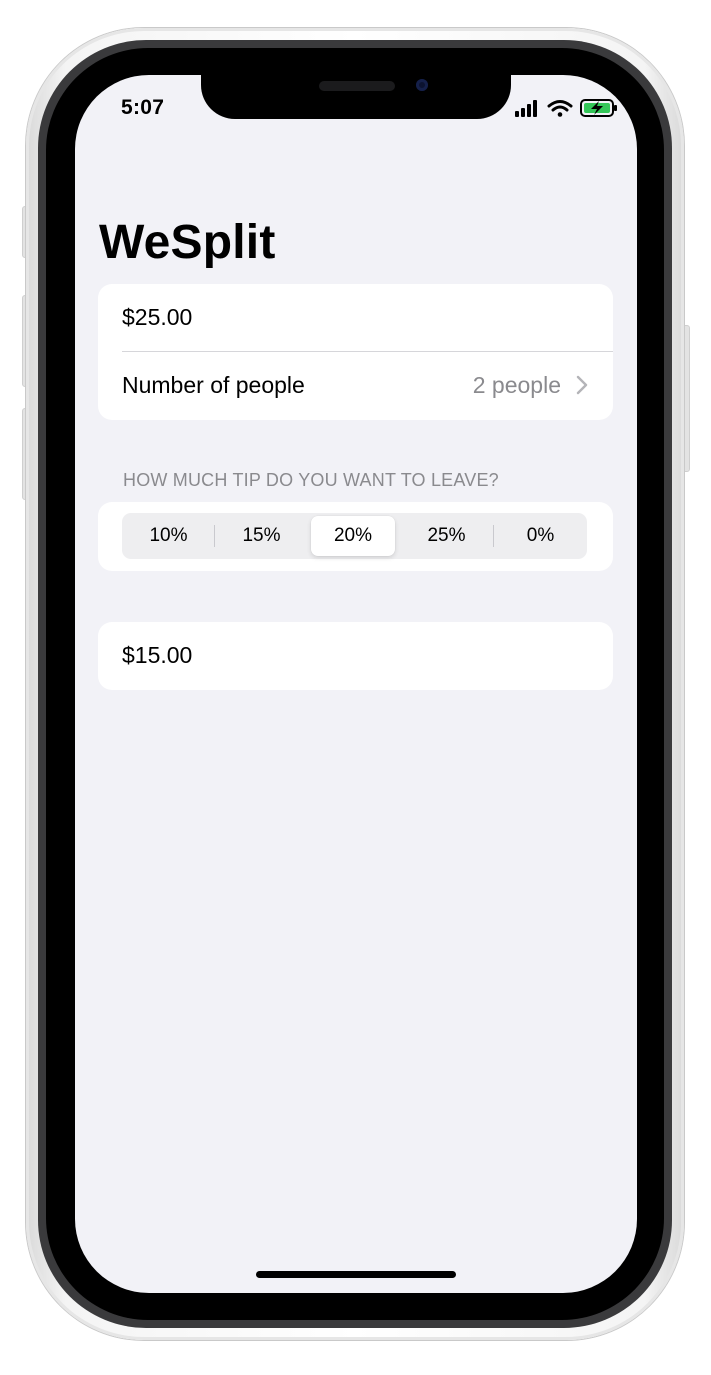 Image resolution: width=711 pixels, height=1375 pixels. Describe the element at coordinates (143, 107) in the screenshot. I see `status-time: 5:07` at that location.